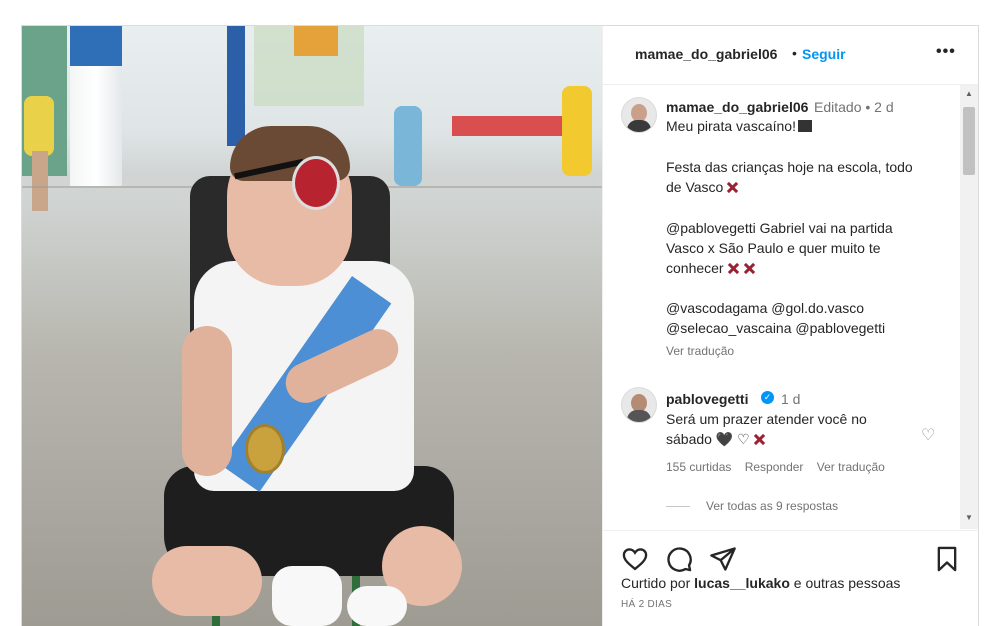 This screenshot has width=984, height=626. What do you see at coordinates (765, 308) in the screenshot?
I see `caption-line: @vascodagama @gol.do.vasco` at bounding box center [765, 308].